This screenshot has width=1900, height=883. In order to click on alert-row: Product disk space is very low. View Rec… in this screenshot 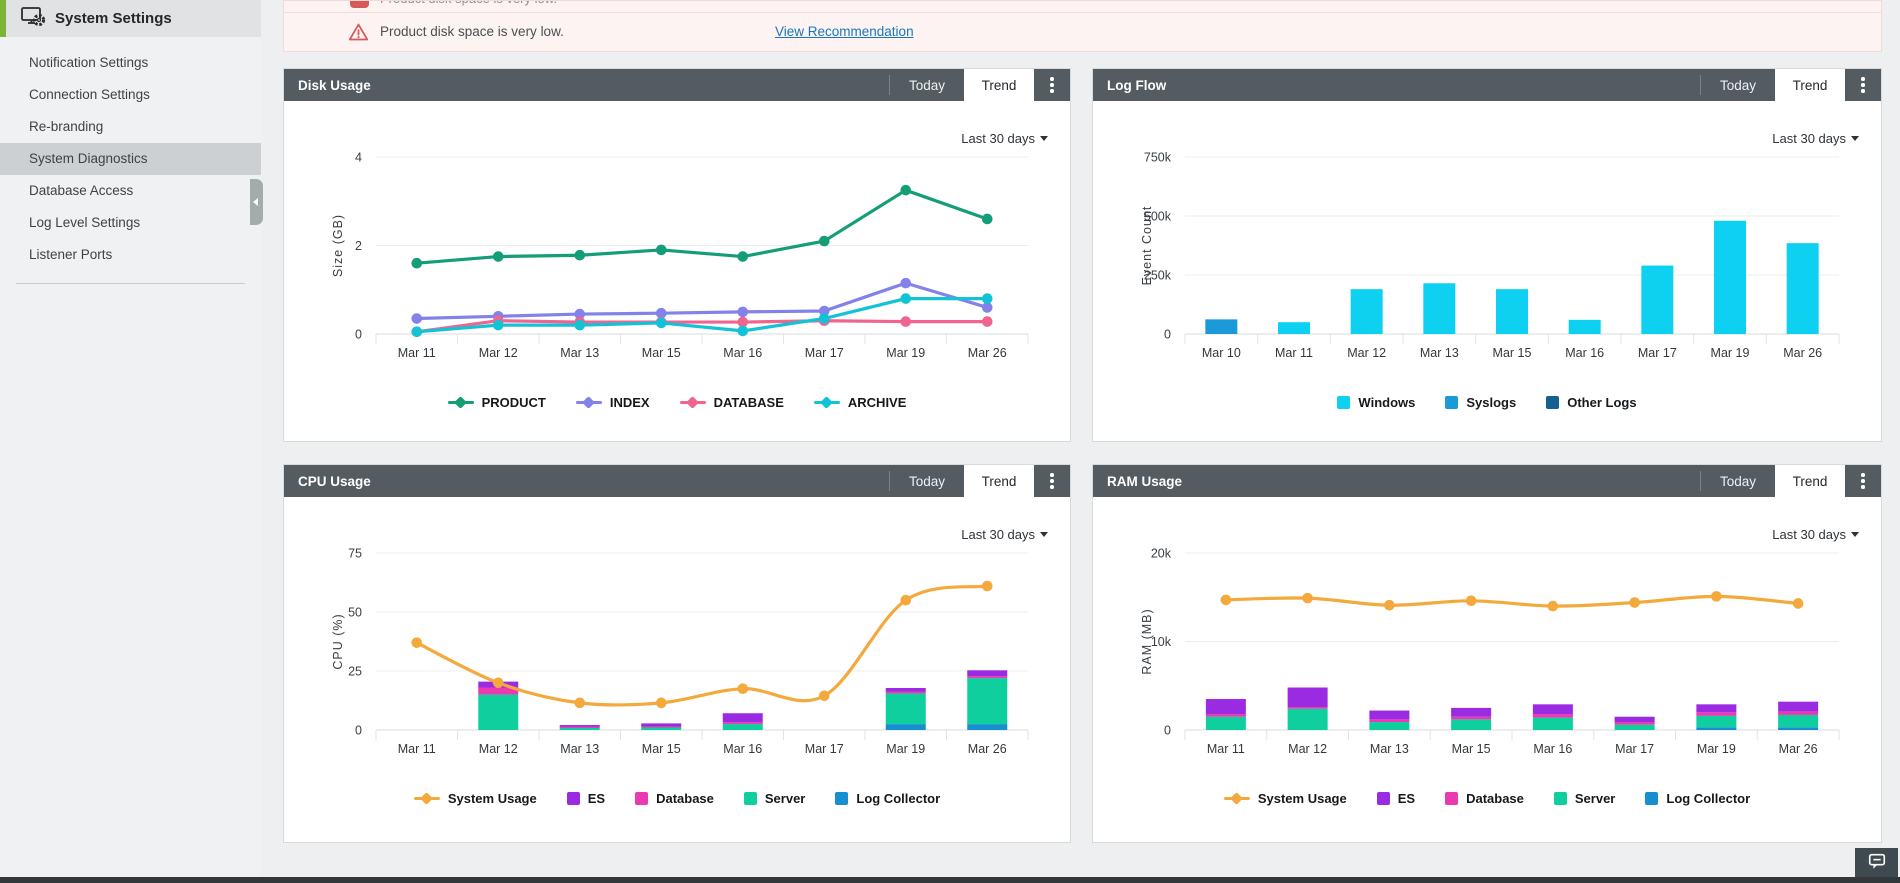, I will do `click(1082, 32)`.